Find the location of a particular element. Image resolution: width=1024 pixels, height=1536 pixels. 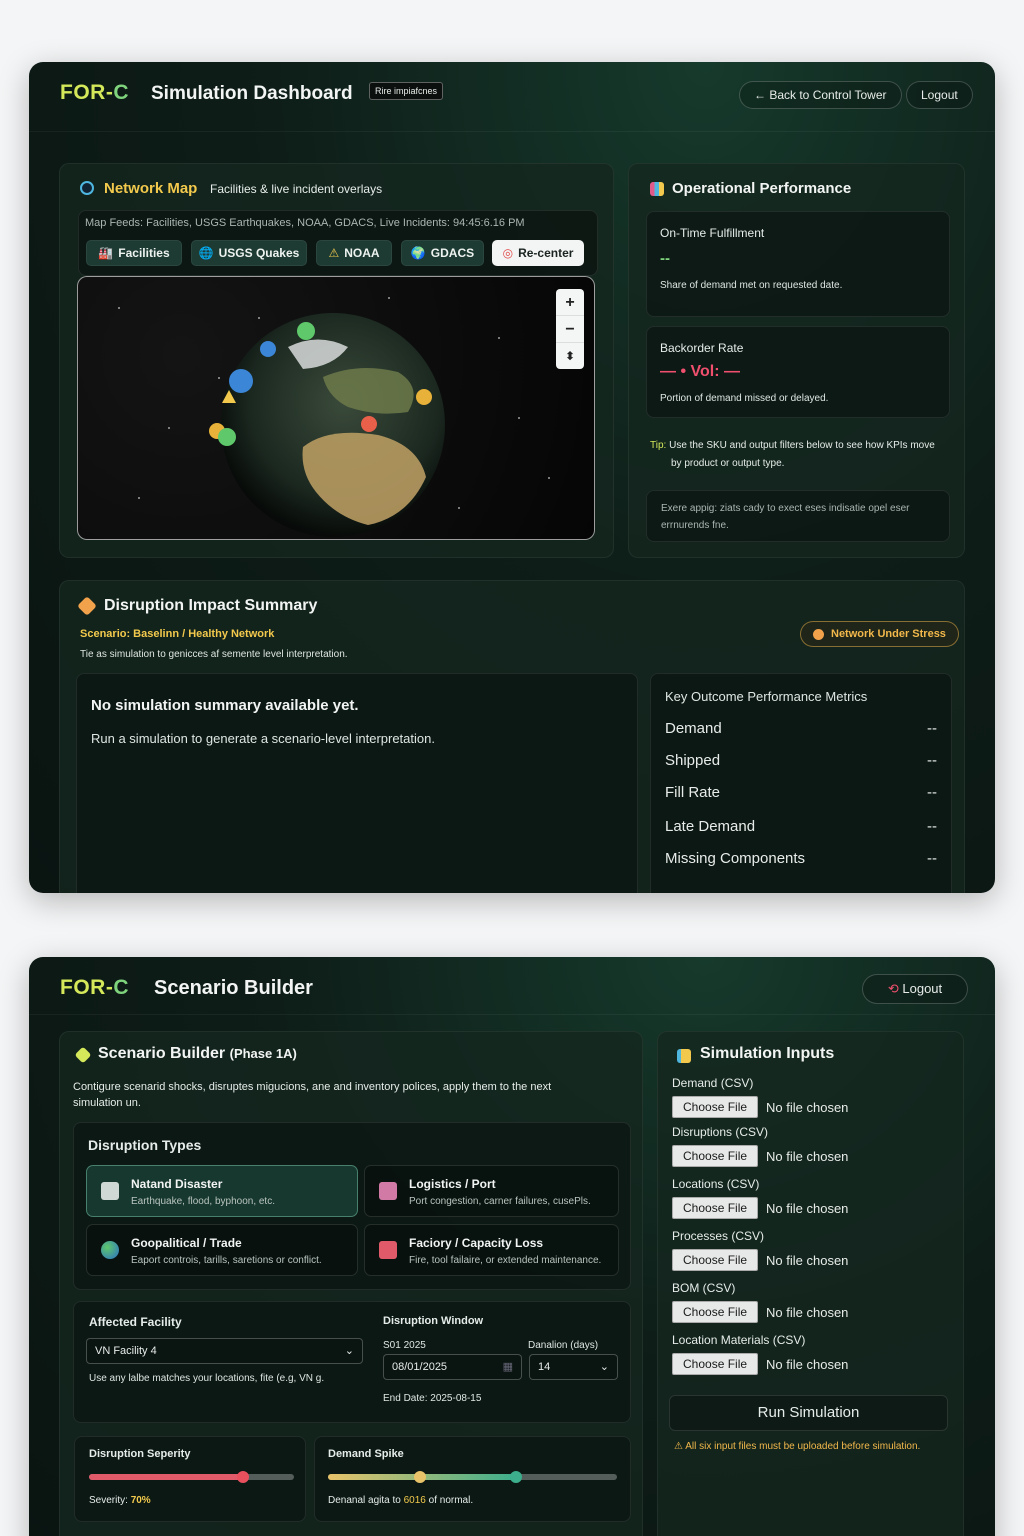

kpi-description: Portion of demand missed or delayed. is located at coordinates (744, 398).